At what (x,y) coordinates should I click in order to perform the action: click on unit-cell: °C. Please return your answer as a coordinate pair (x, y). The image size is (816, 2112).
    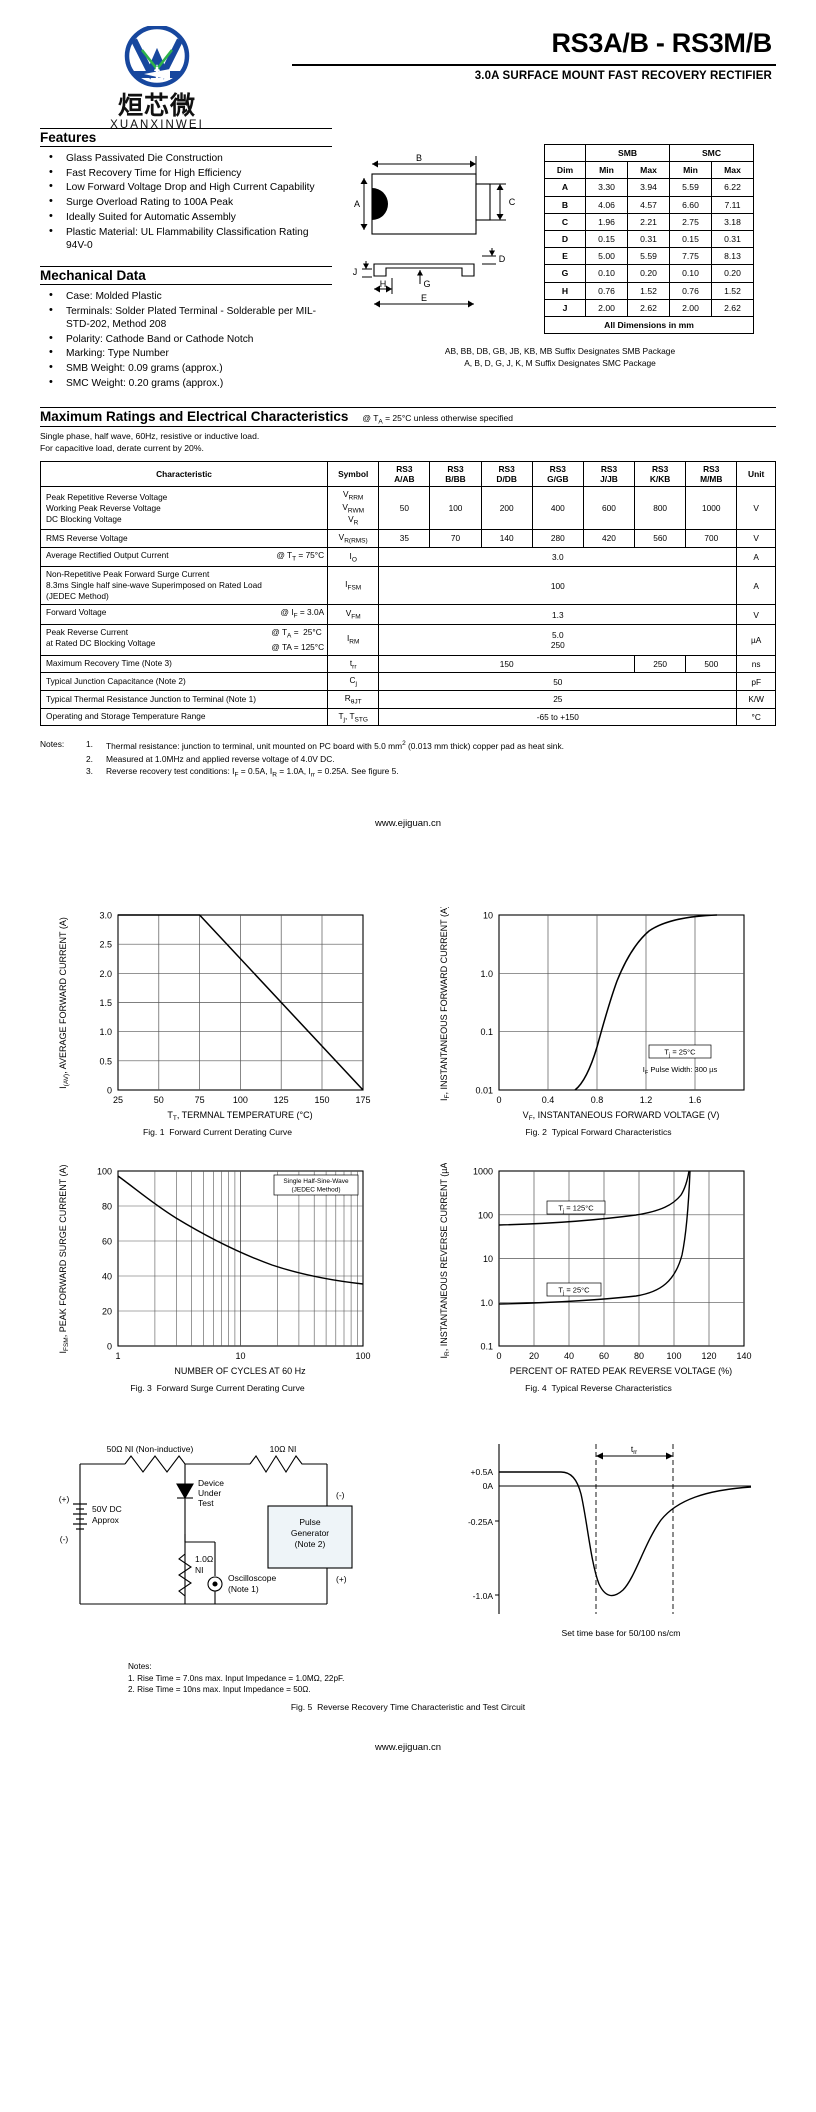
    Looking at the image, I should click on (756, 717).